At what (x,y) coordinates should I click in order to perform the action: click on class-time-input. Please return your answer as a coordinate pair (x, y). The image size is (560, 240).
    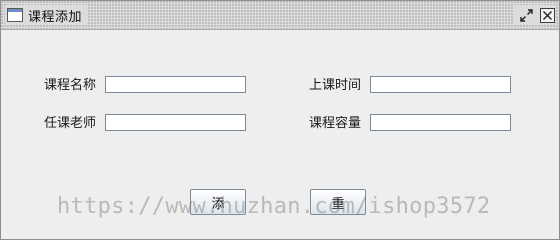
    Looking at the image, I should click on (440, 84).